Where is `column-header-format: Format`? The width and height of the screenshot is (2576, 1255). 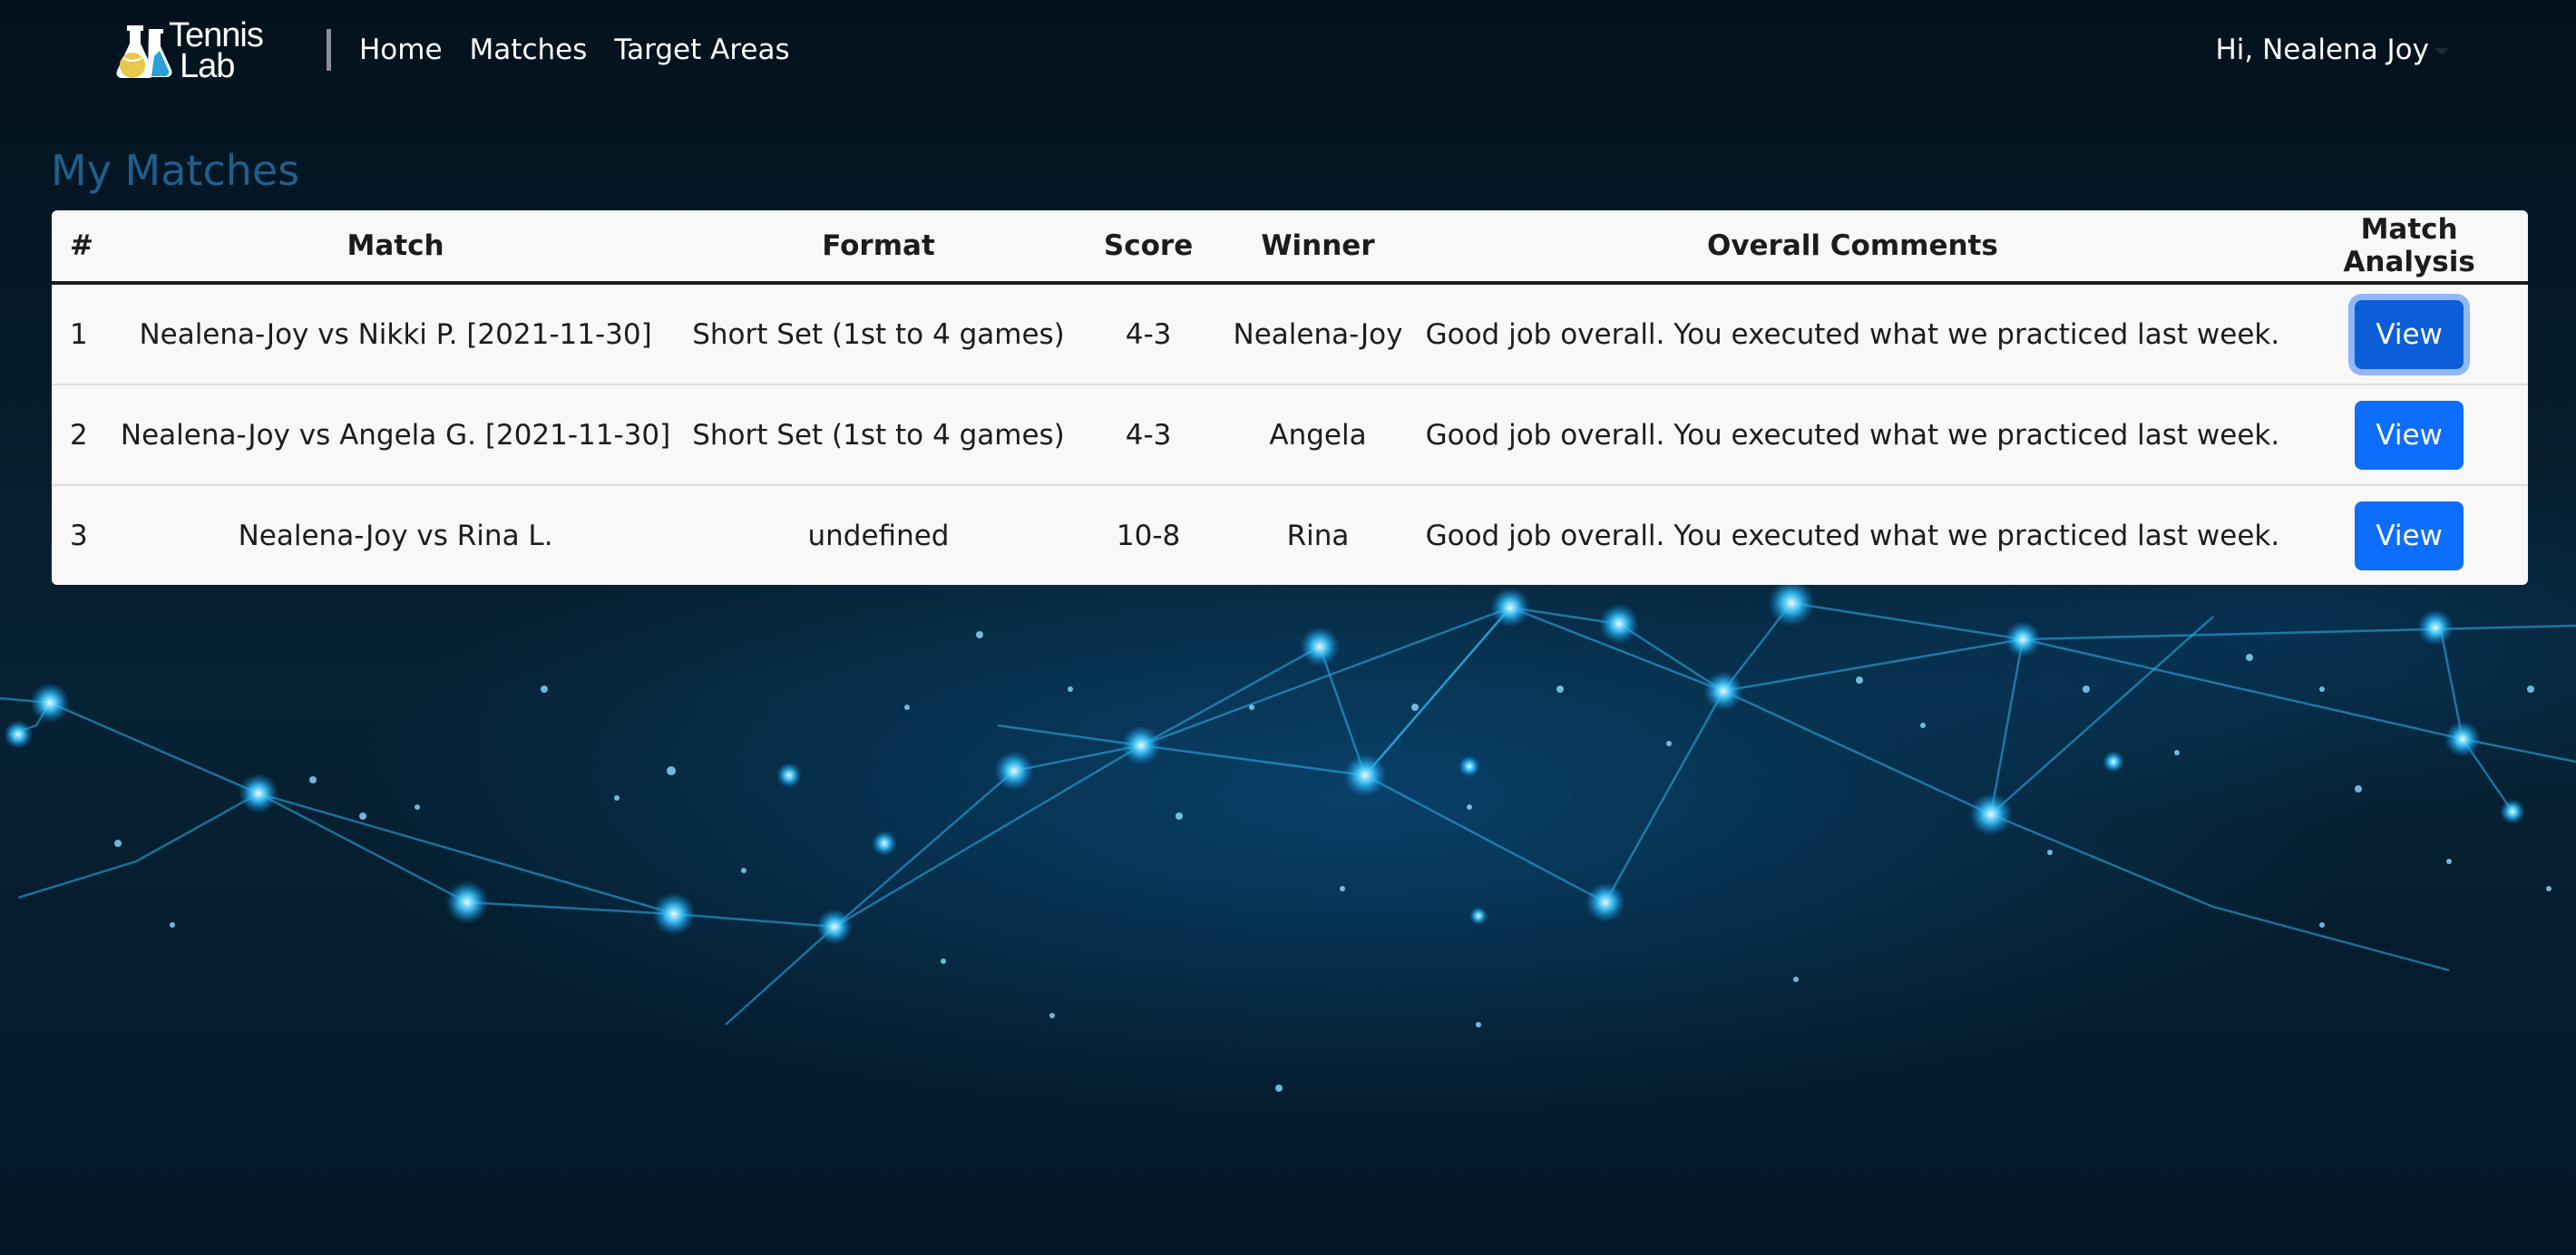 column-header-format: Format is located at coordinates (878, 247).